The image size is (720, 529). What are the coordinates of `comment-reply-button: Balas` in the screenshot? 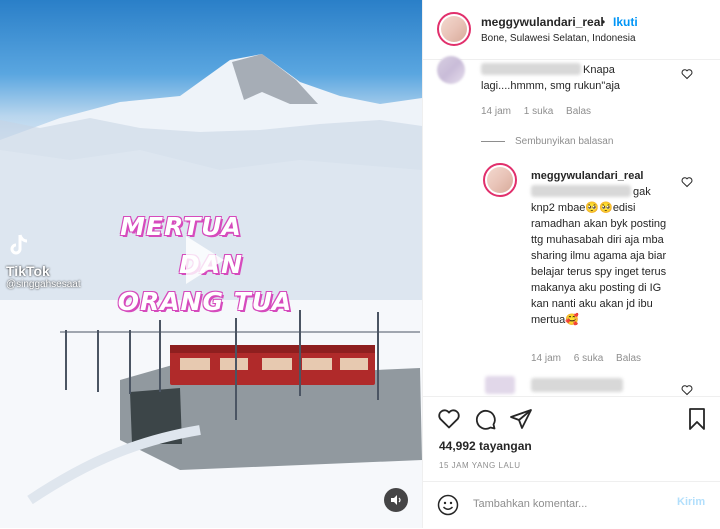 It's located at (578, 111).